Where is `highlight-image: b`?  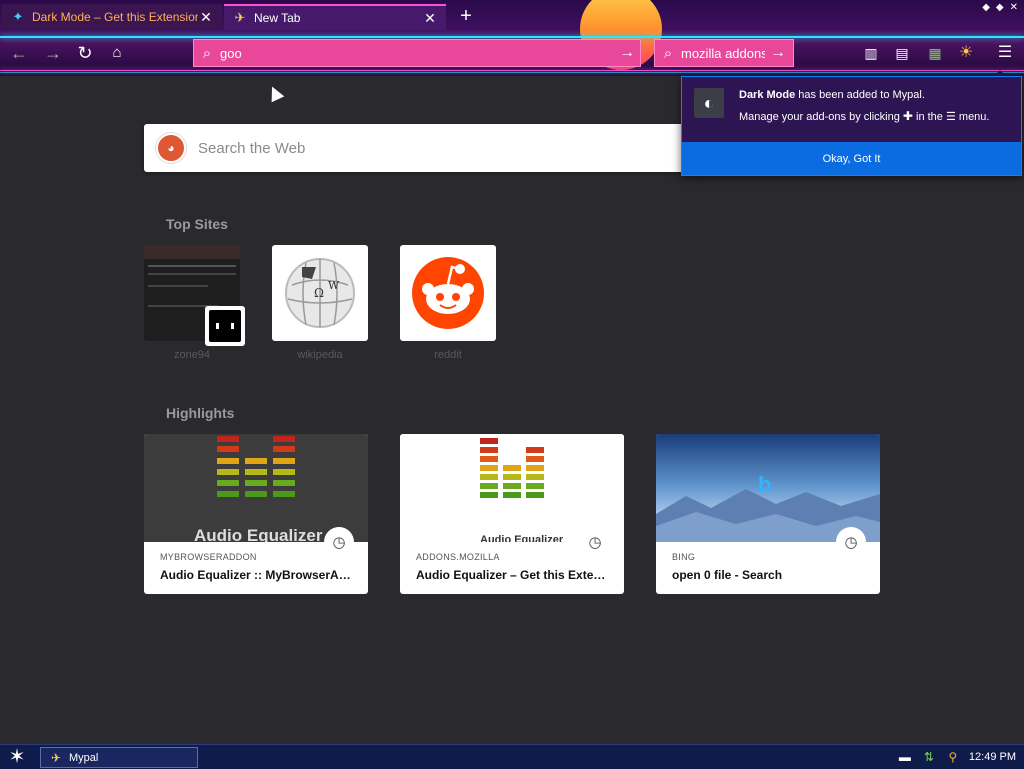
highlight-image: b is located at coordinates (768, 488).